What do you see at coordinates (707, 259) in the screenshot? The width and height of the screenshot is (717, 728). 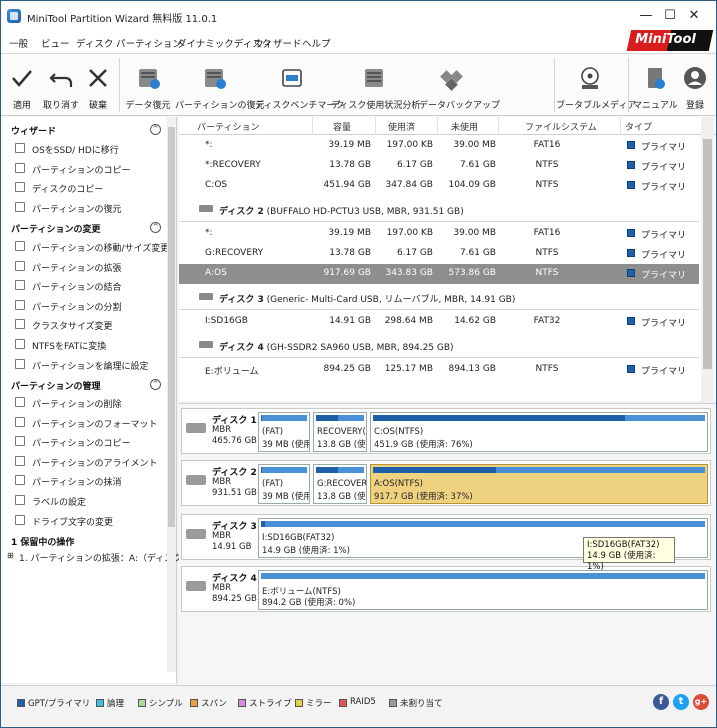 I see `table-scrollbar` at bounding box center [707, 259].